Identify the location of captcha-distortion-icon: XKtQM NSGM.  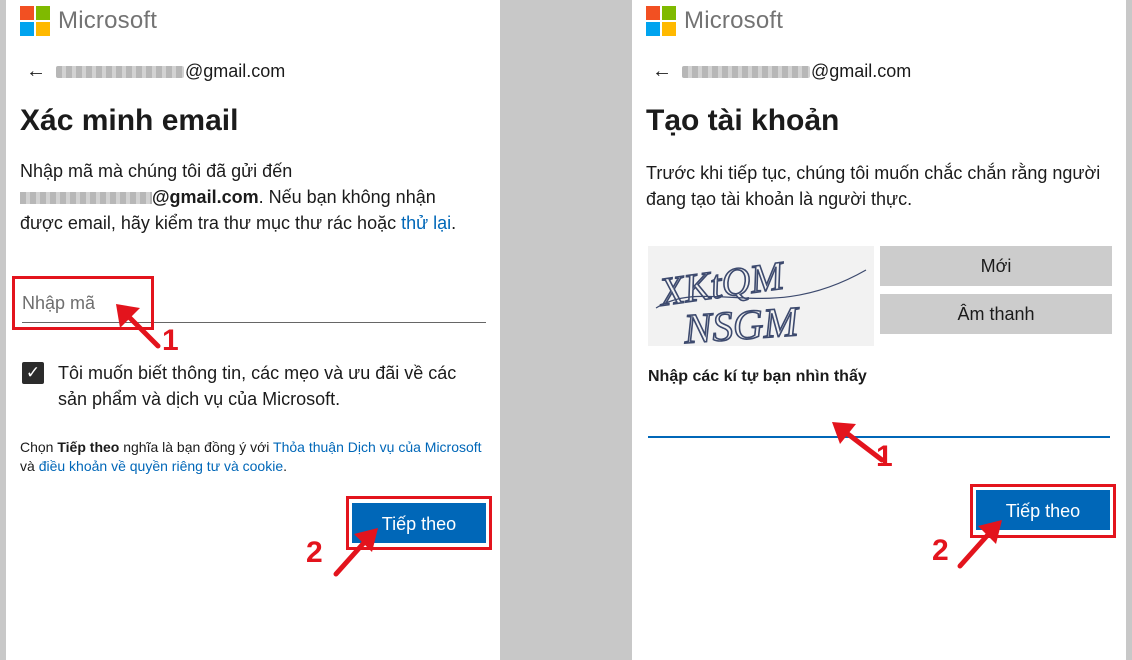
(760, 298).